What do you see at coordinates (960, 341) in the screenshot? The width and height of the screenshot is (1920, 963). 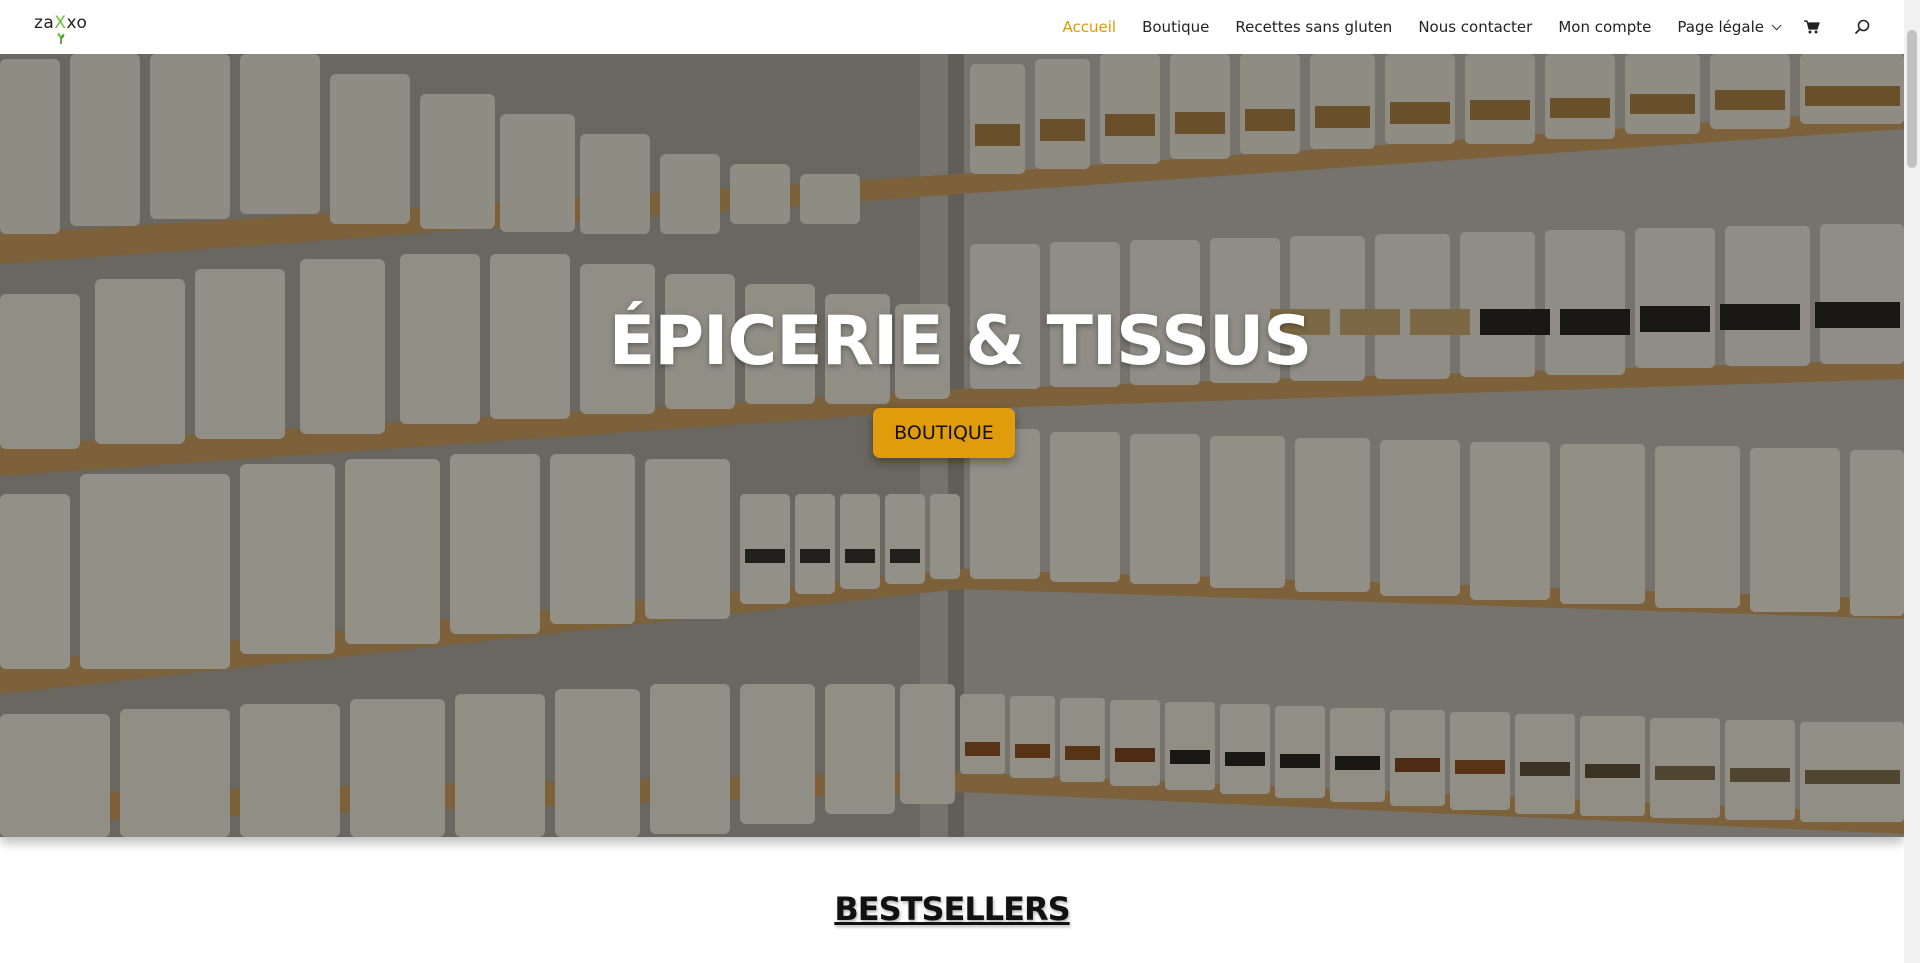 I see `hero-title: ÉPICERIE & TISSUS` at bounding box center [960, 341].